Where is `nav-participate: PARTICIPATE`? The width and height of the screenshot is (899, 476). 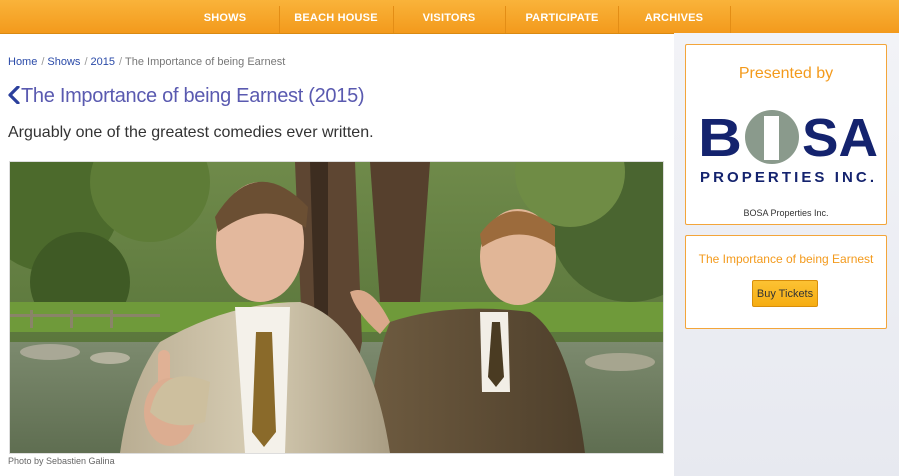 nav-participate: PARTICIPATE is located at coordinates (562, 16).